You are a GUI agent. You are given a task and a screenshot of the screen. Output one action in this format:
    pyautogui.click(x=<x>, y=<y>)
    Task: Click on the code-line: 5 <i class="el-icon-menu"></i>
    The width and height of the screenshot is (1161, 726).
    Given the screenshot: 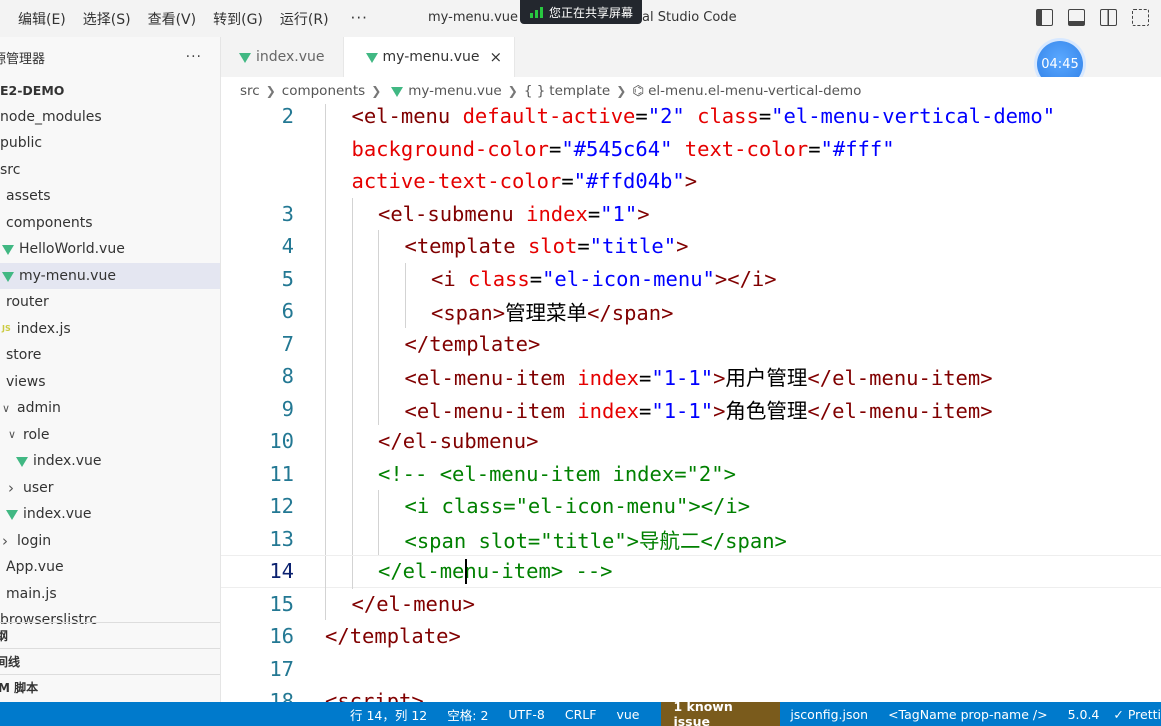 What is the action you would take?
    pyautogui.click(x=691, y=278)
    